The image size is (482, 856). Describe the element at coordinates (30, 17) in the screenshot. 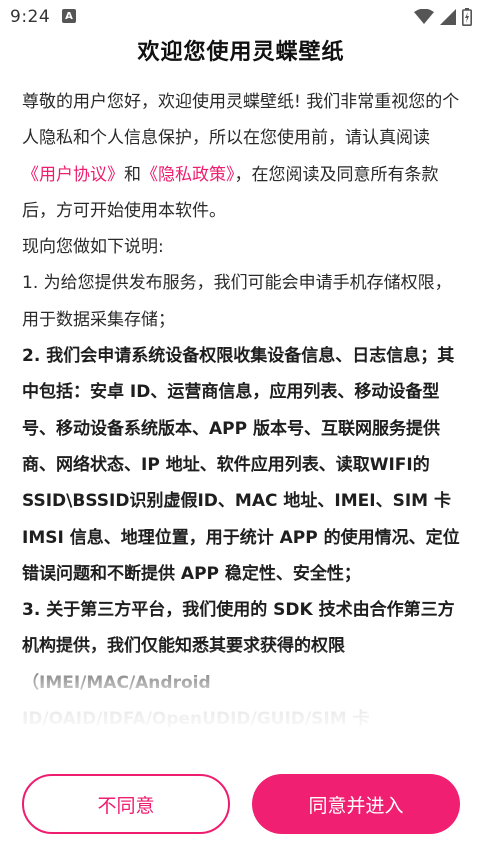

I see `status-time: 9:24` at that location.